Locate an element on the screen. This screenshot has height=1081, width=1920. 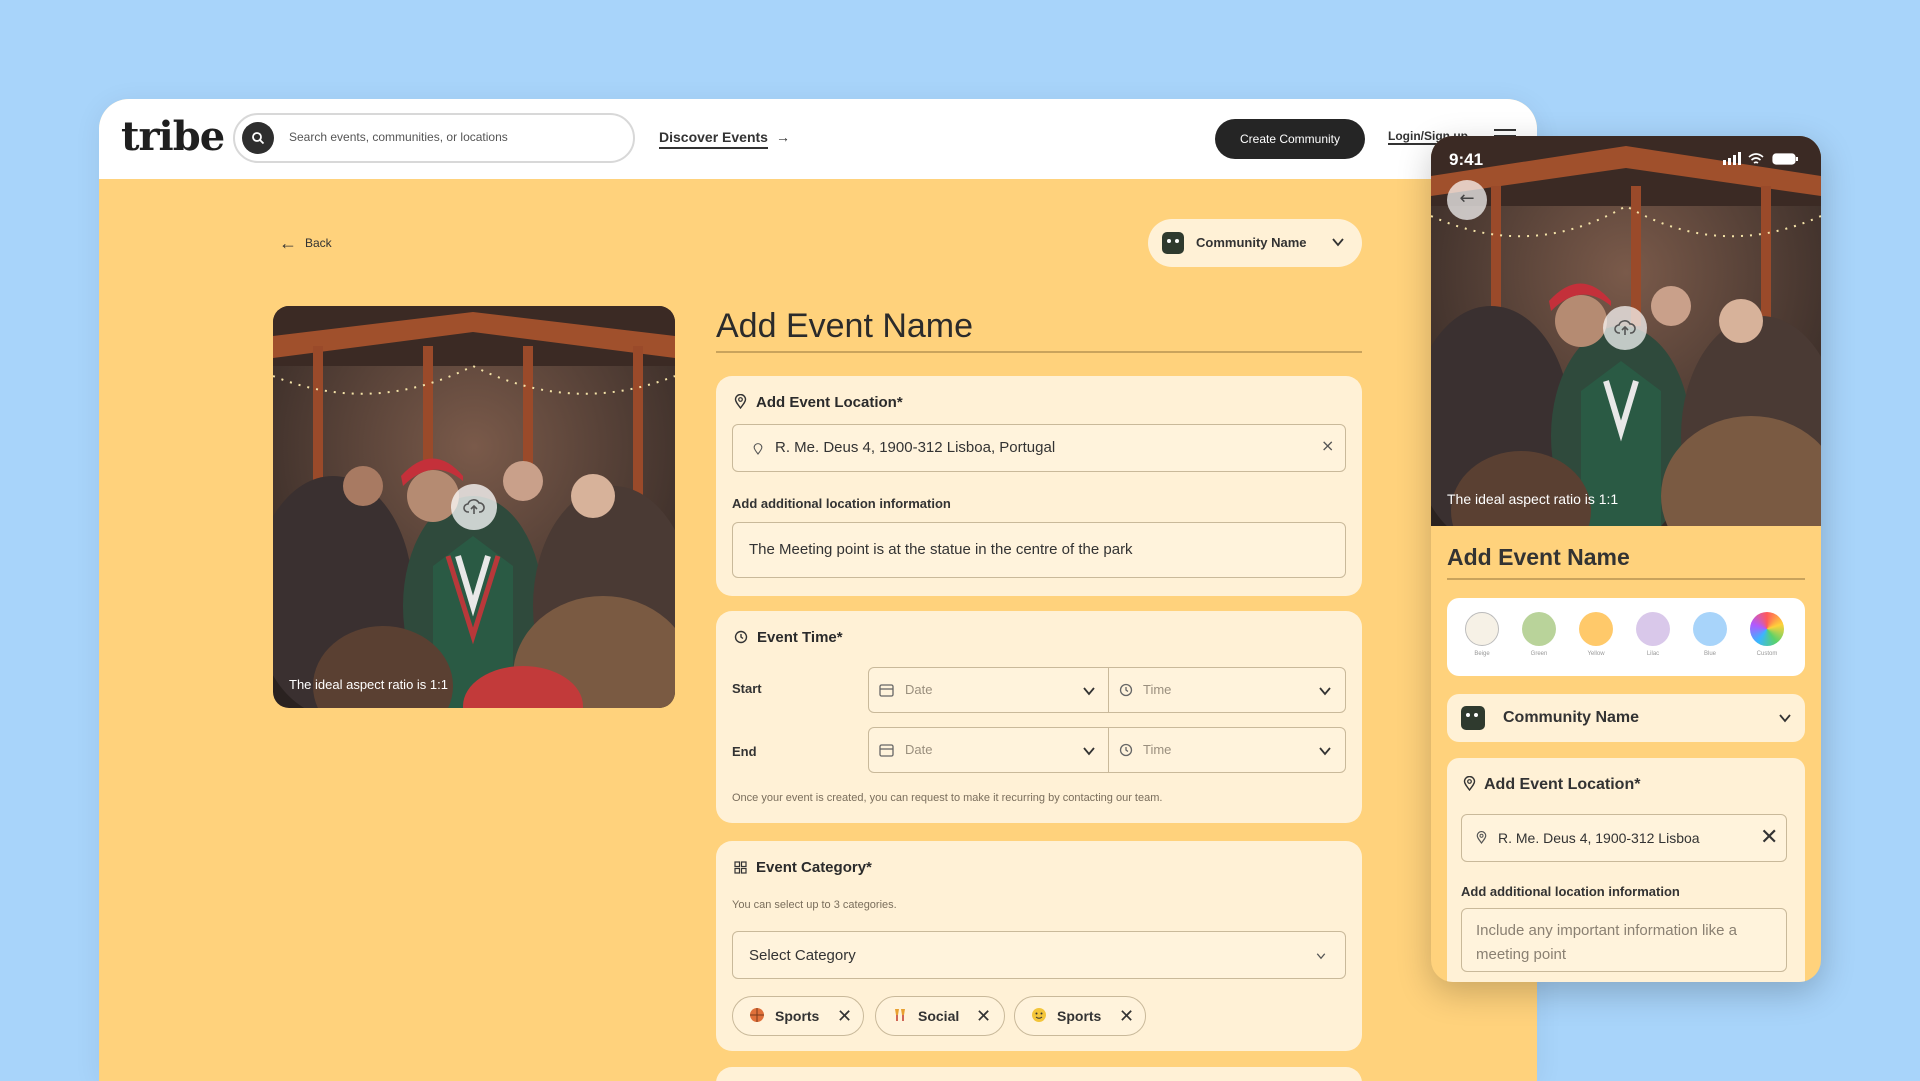
image-caption: The ideal aspect ratio is 1:1 is located at coordinates (368, 684).